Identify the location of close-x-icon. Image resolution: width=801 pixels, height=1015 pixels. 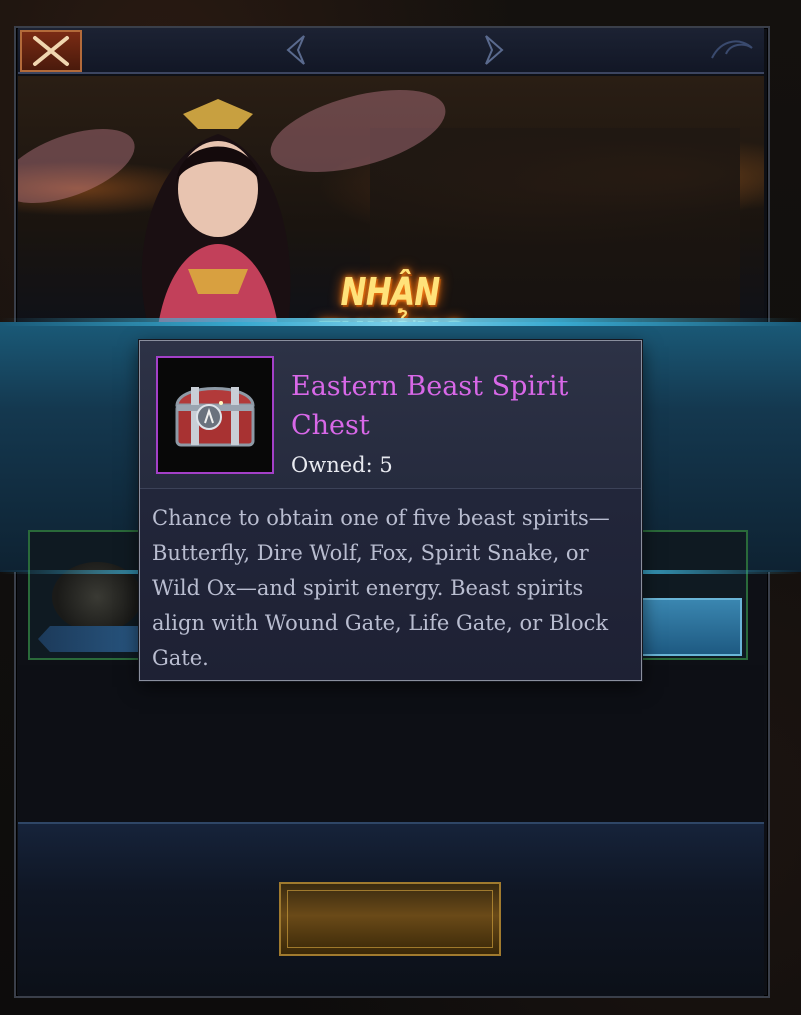
(51, 51).